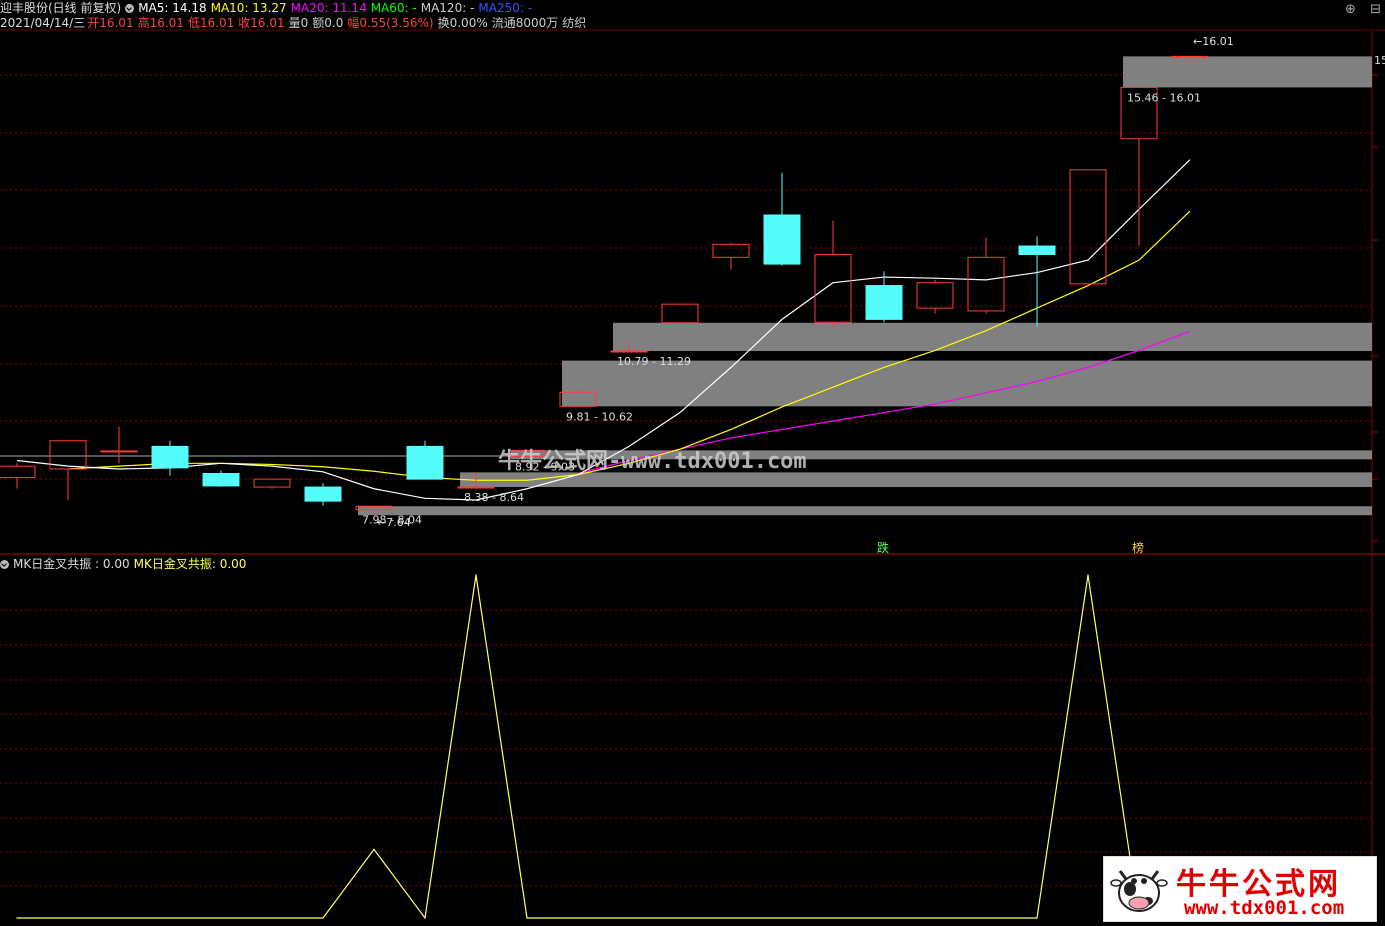 The height and width of the screenshot is (926, 1385). What do you see at coordinates (1213, 41) in the screenshot?
I see `price-mark: ←16.01` at bounding box center [1213, 41].